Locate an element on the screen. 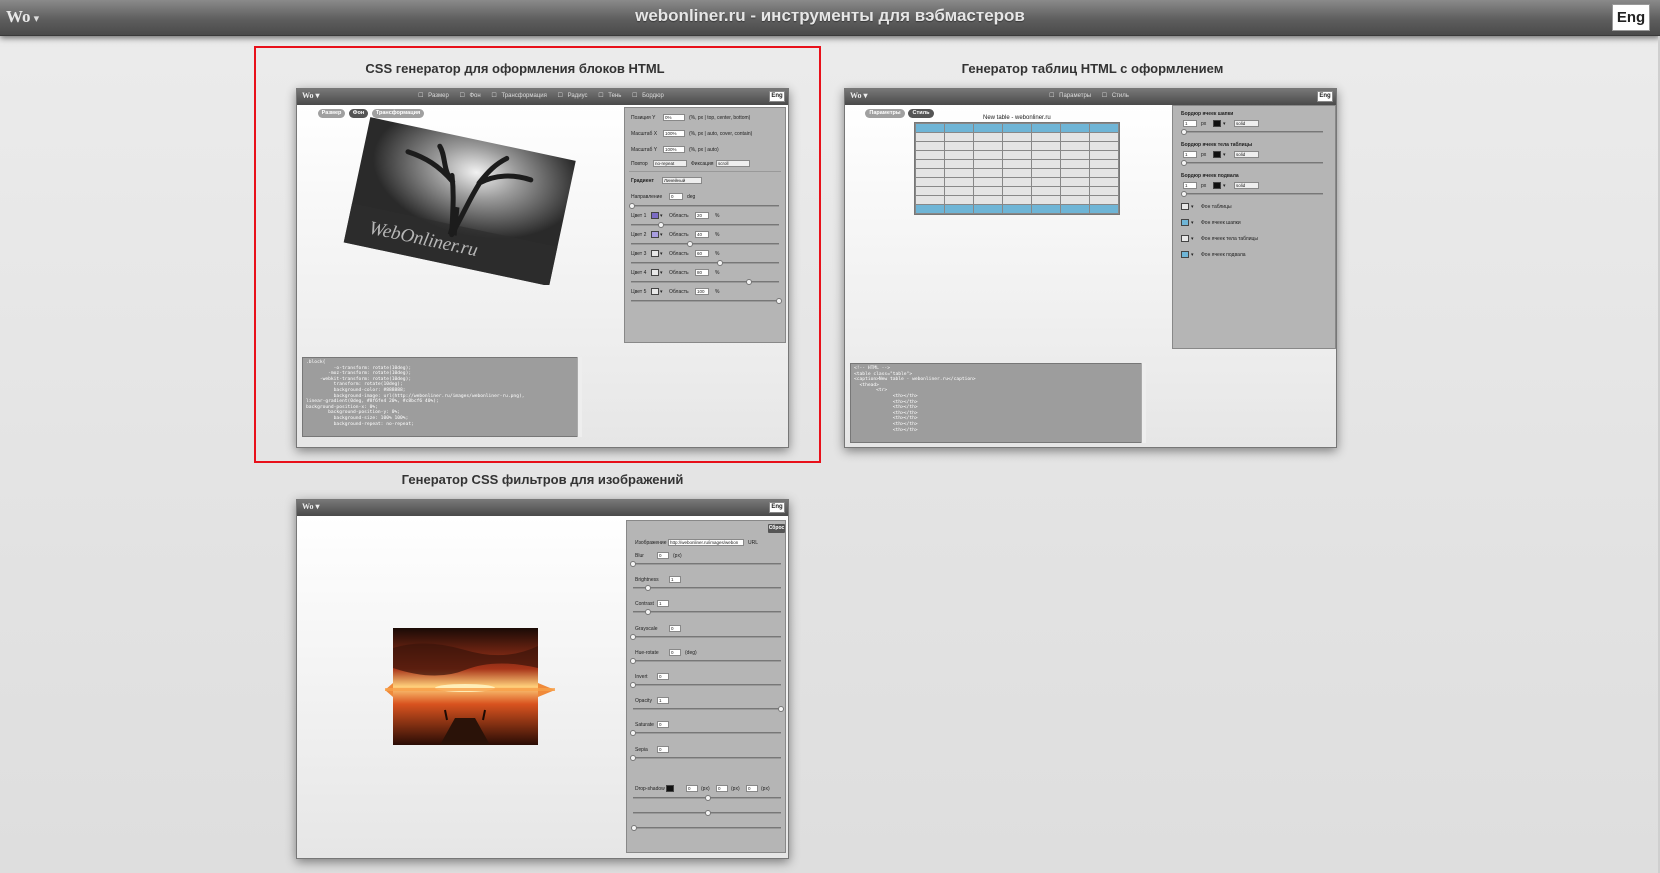 This screenshot has height=873, width=1660. border-style-select: solid is located at coordinates (1246, 185).